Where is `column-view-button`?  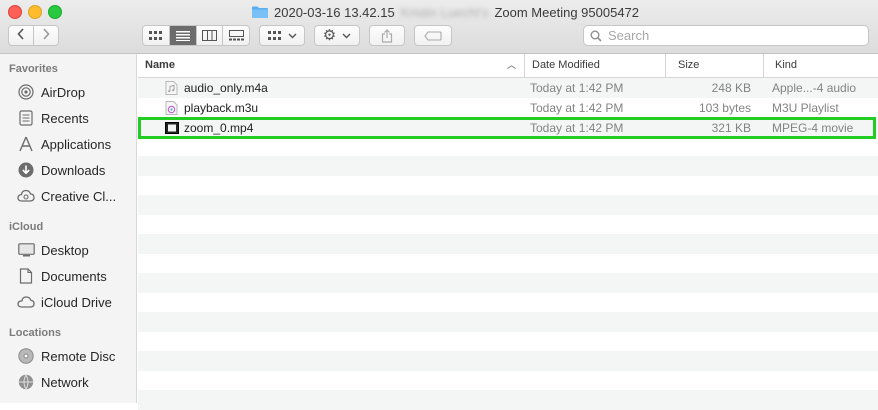 column-view-button is located at coordinates (210, 35).